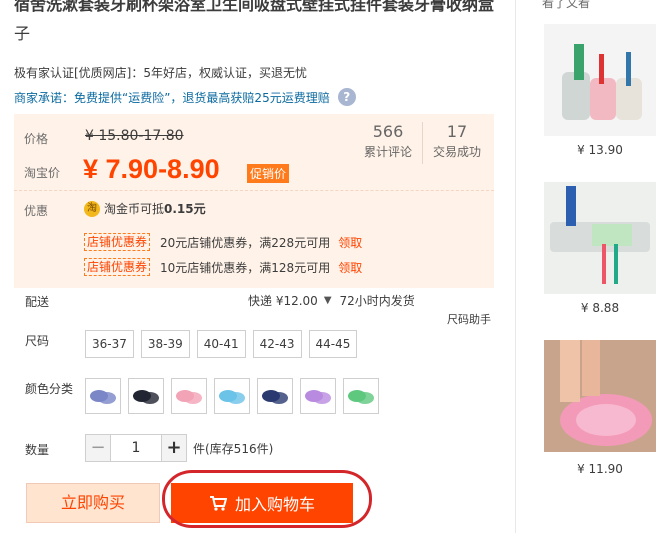 Image resolution: width=657 pixels, height=533 pixels. I want to click on quantity-label: 数量, so click(37, 450).